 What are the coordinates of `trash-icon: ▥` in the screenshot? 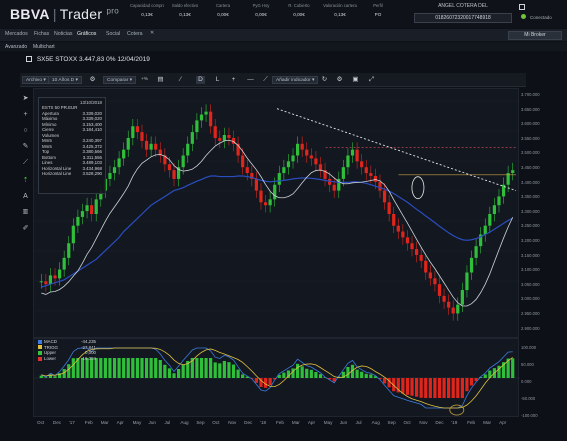 It's located at (25, 212).